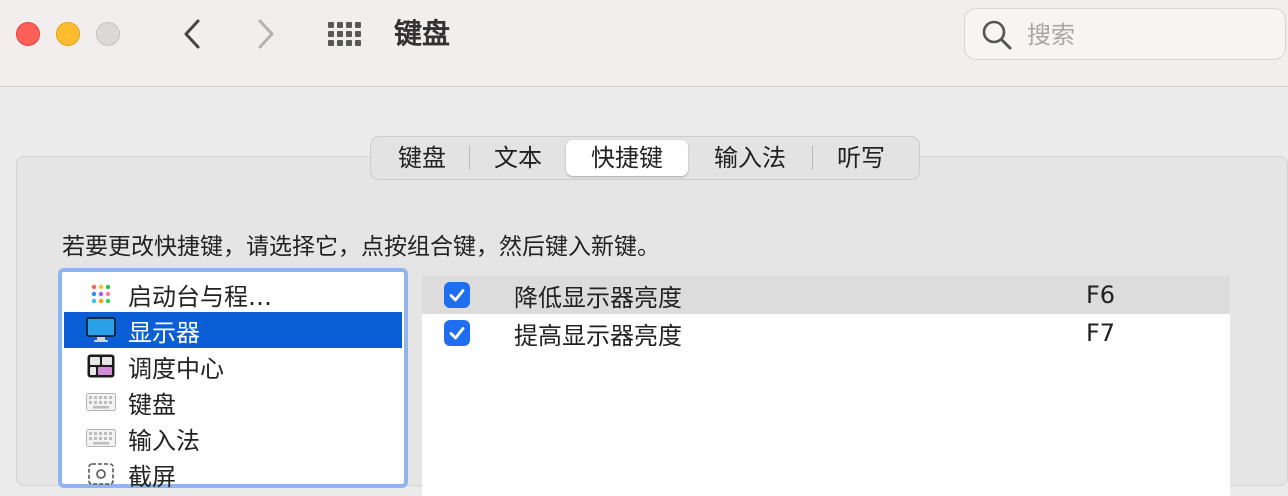 This screenshot has height=496, width=1288. What do you see at coordinates (233, 474) in the screenshot?
I see `category-item-screenshots: 截屏` at bounding box center [233, 474].